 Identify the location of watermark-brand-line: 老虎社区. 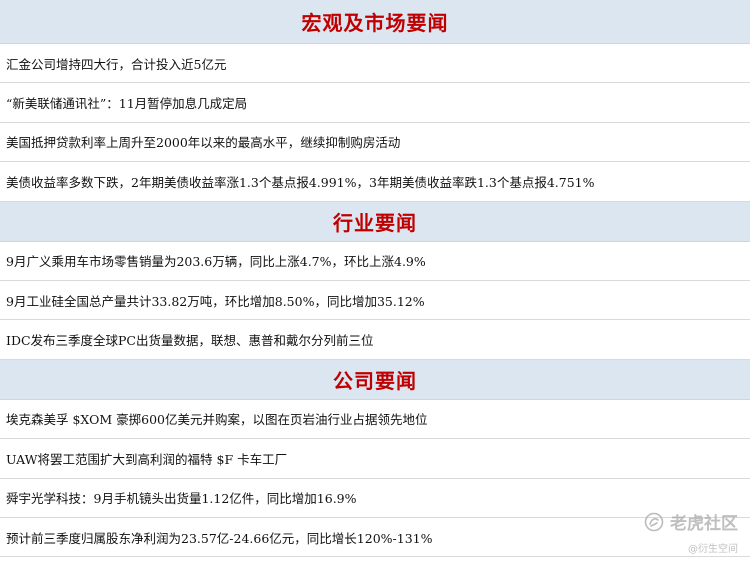
(691, 521).